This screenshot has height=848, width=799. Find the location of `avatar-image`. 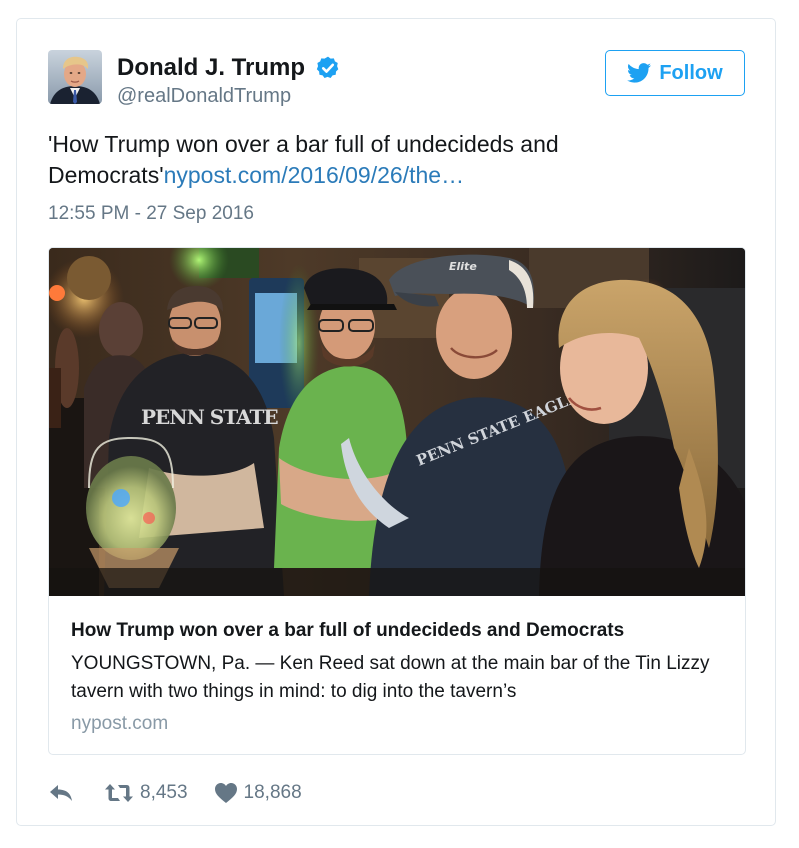

avatar-image is located at coordinates (75, 77).